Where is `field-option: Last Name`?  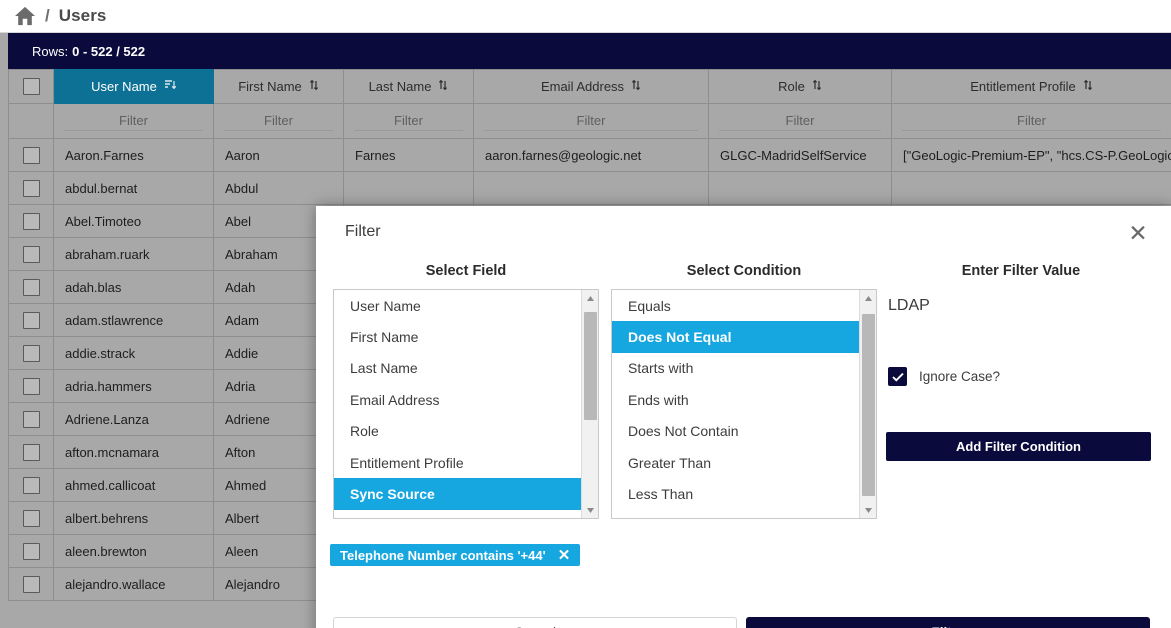 field-option: Last Name is located at coordinates (457, 368).